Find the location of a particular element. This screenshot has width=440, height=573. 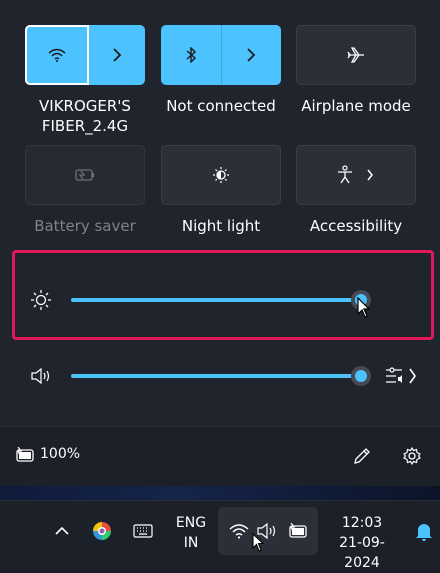

accessibility-more-button is located at coordinates (370, 175).